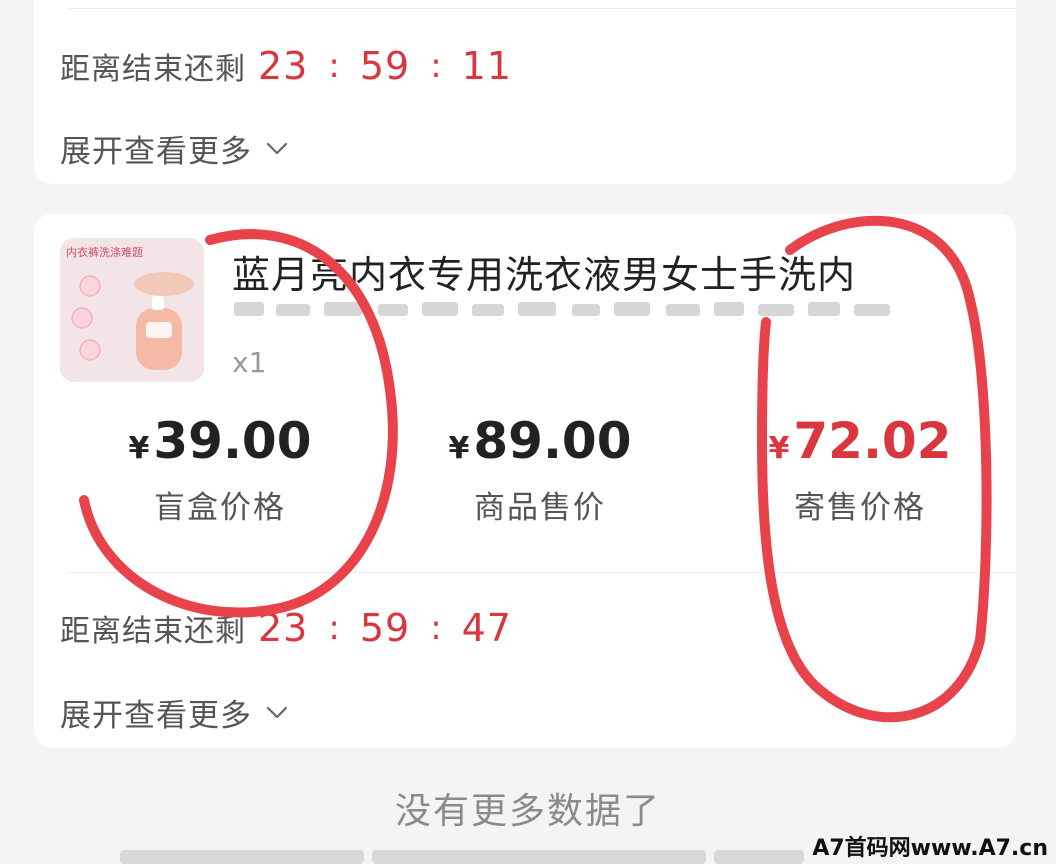 Image resolution: width=1056 pixels, height=864 pixels. I want to click on price-label: 盲盒价格, so click(220, 508).